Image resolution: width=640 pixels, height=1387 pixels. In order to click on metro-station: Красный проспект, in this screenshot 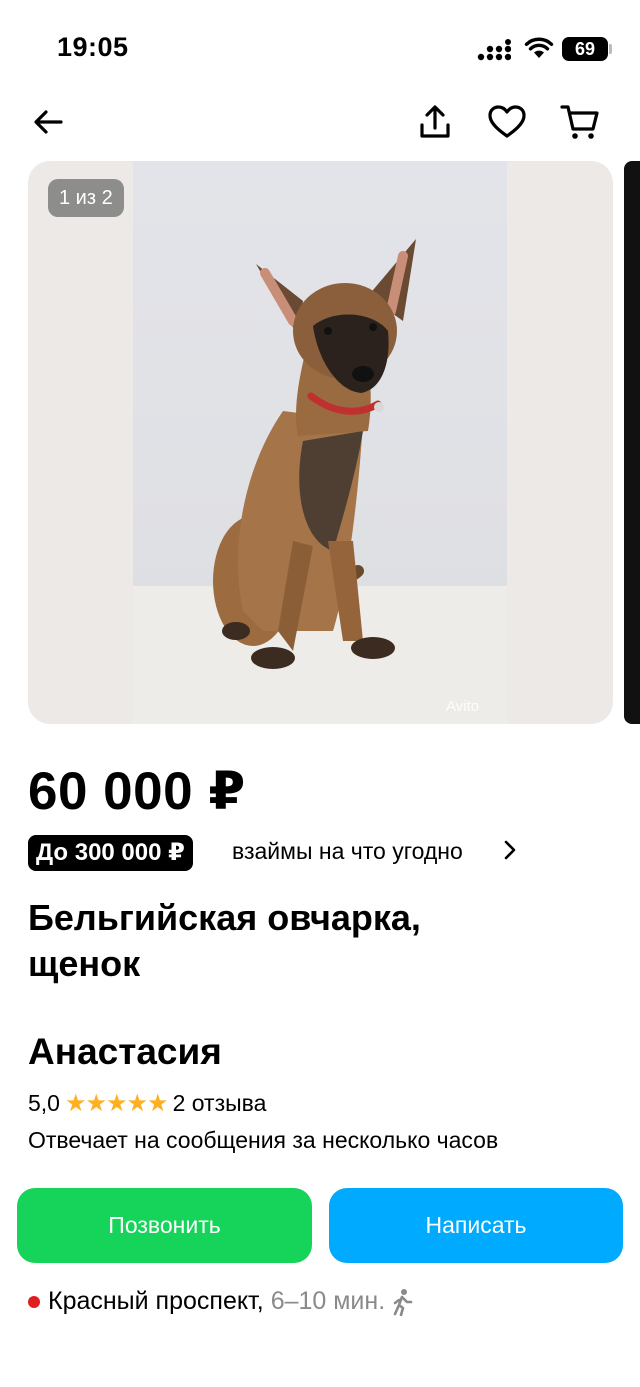, I will do `click(156, 1301)`.